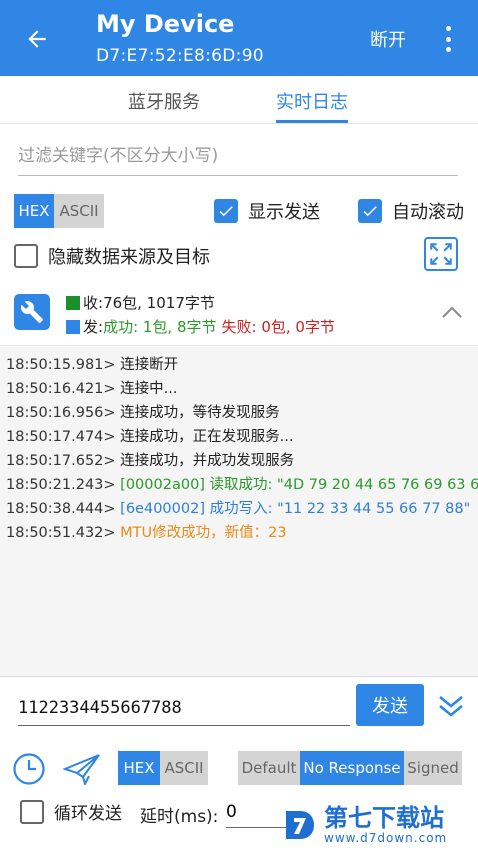 The image size is (478, 850). Describe the element at coordinates (180, 56) in the screenshot. I see `device-address: D7:E7:52:E8:6D:90` at that location.